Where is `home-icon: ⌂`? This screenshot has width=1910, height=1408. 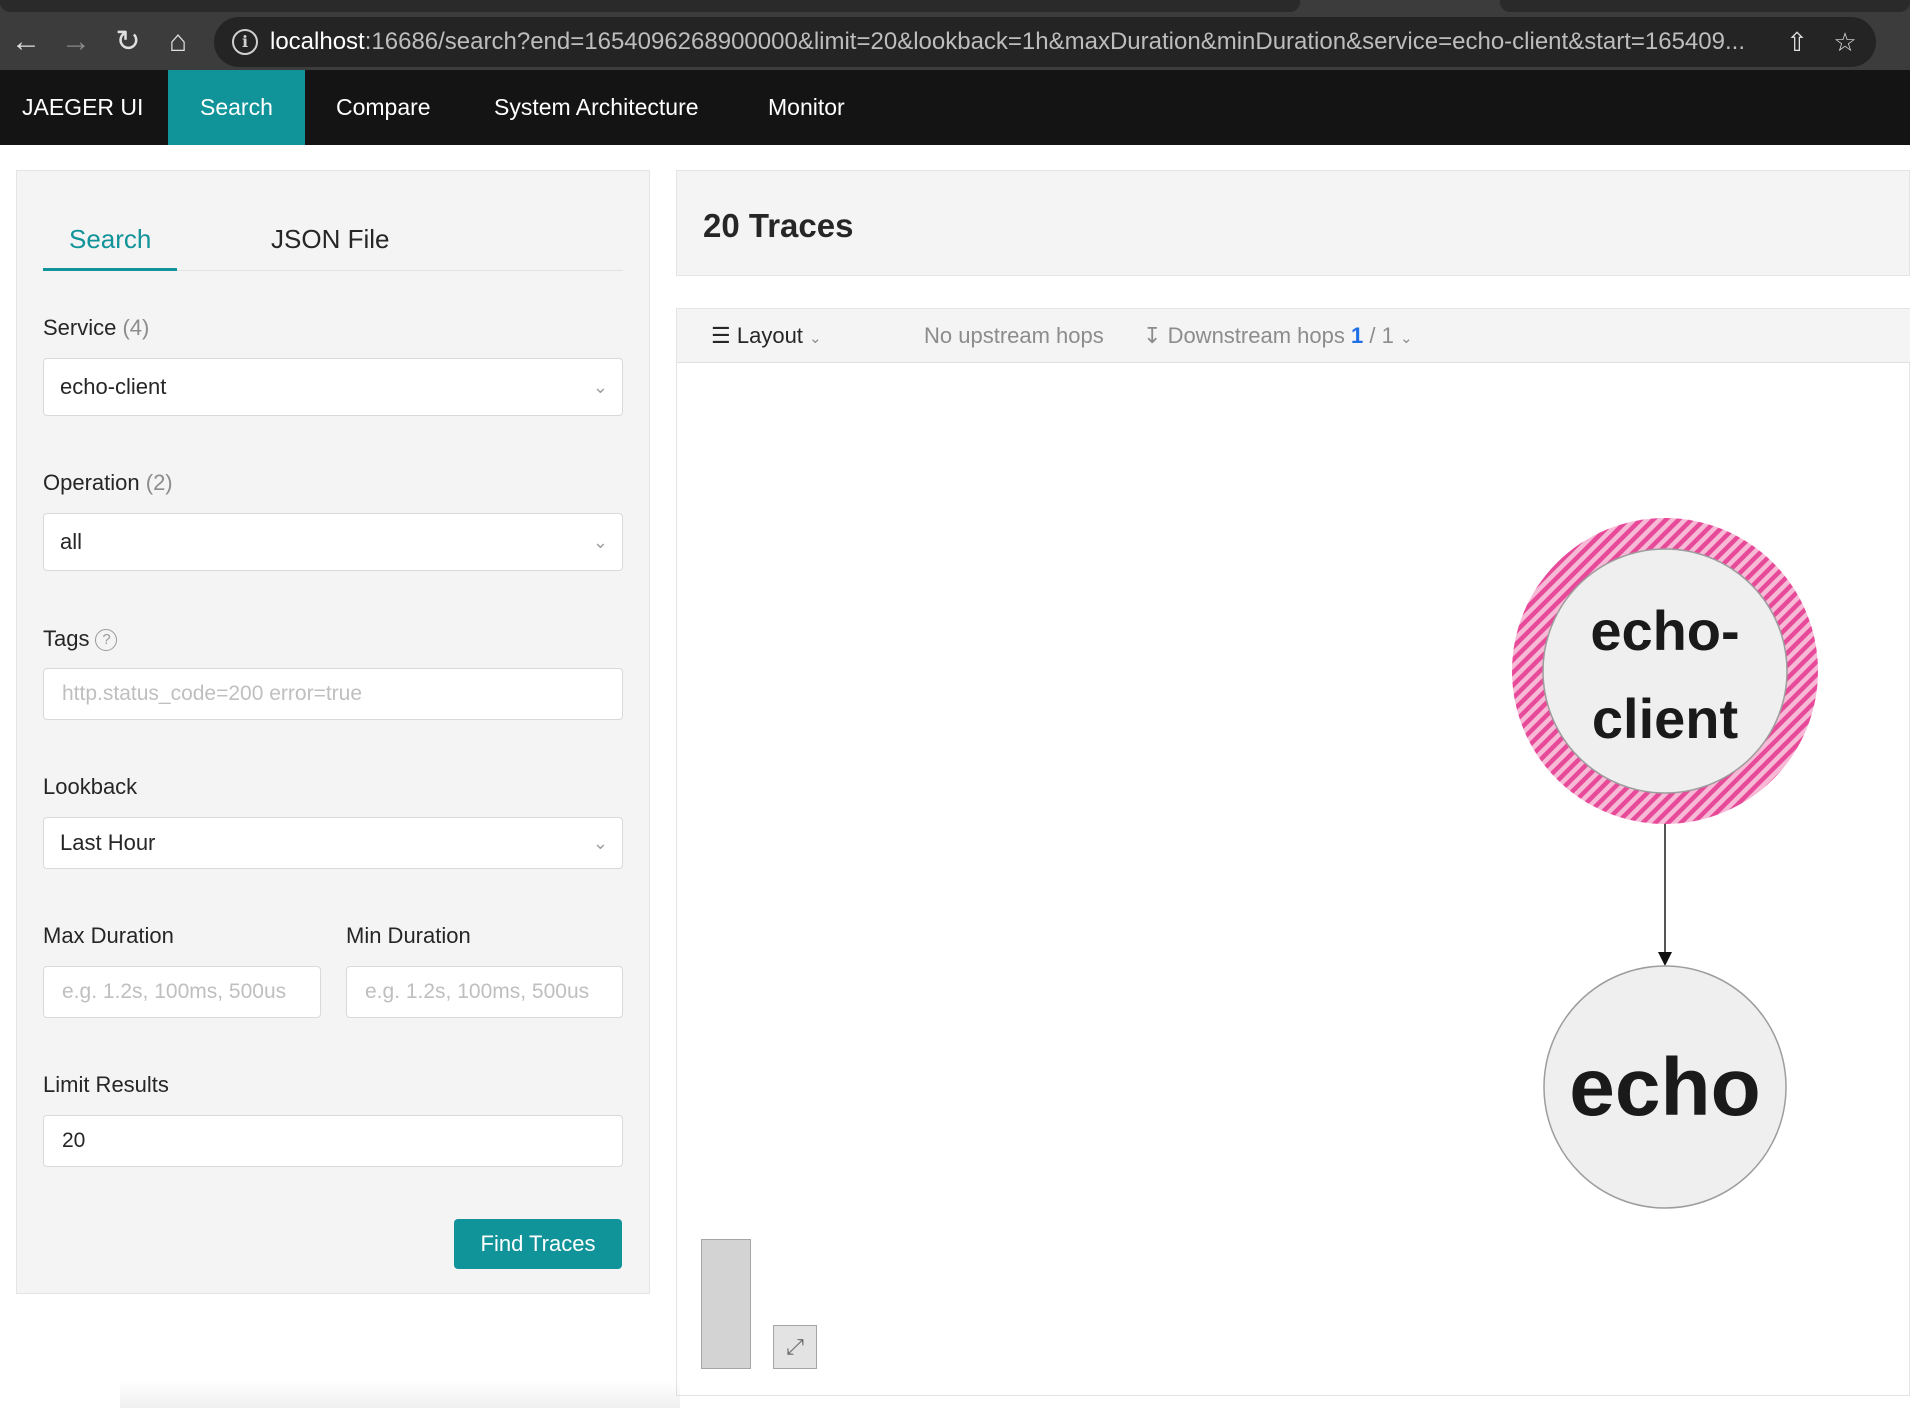 home-icon: ⌂ is located at coordinates (178, 42).